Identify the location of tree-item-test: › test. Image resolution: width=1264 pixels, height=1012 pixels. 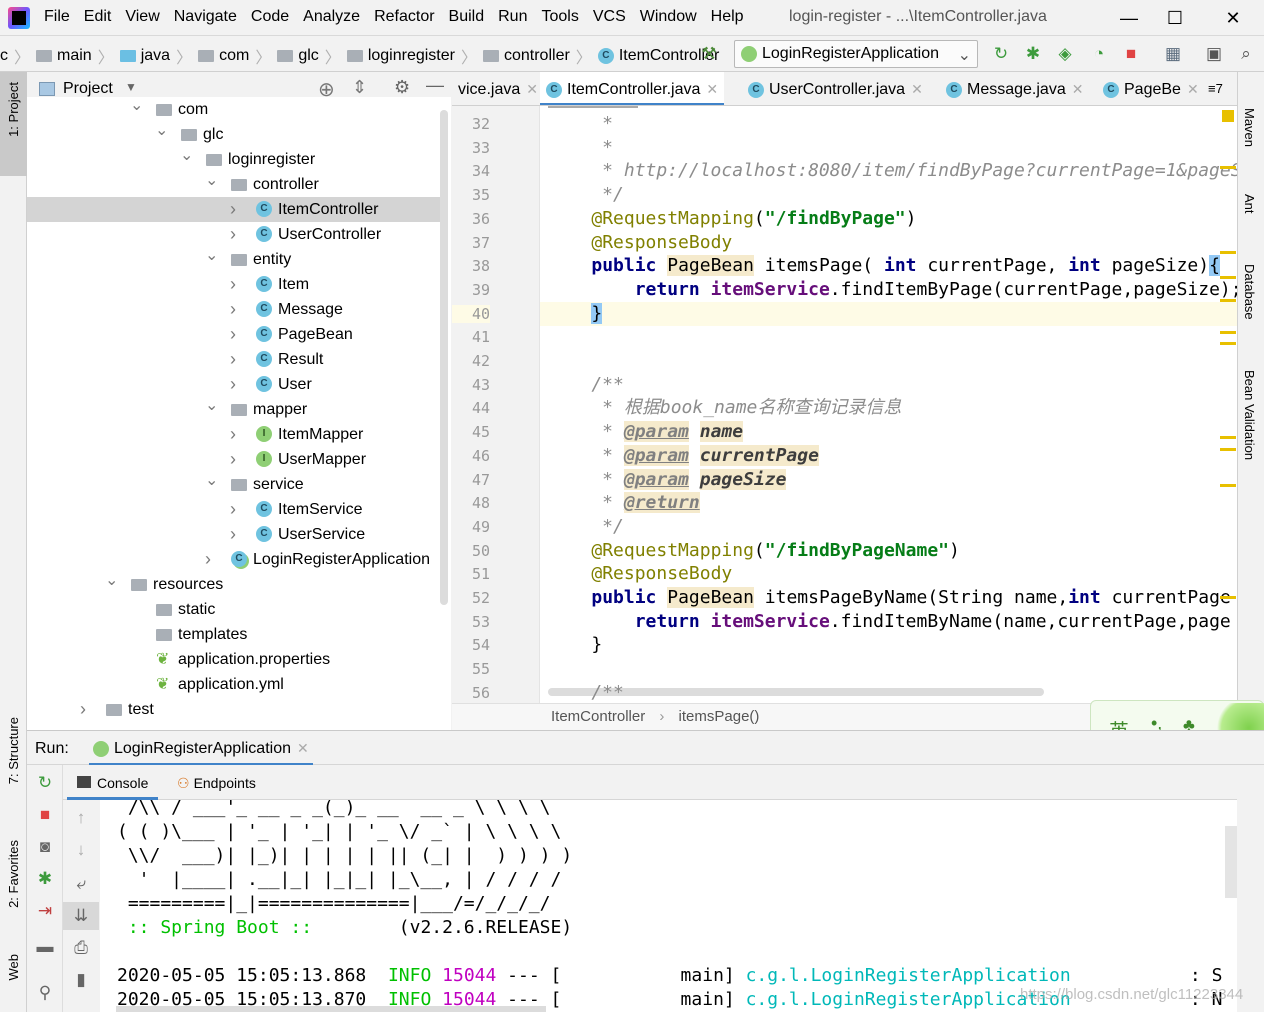
(237, 709).